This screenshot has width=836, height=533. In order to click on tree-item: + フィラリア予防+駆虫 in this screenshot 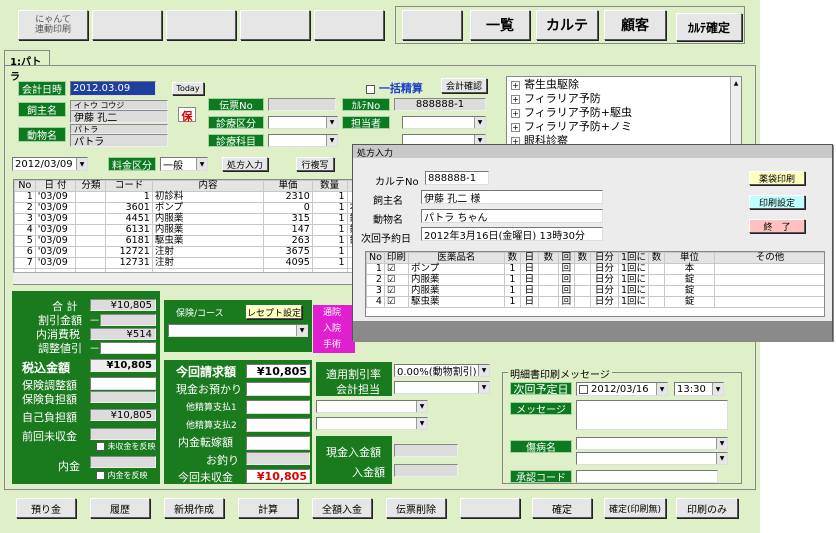, I will do `click(624, 113)`.